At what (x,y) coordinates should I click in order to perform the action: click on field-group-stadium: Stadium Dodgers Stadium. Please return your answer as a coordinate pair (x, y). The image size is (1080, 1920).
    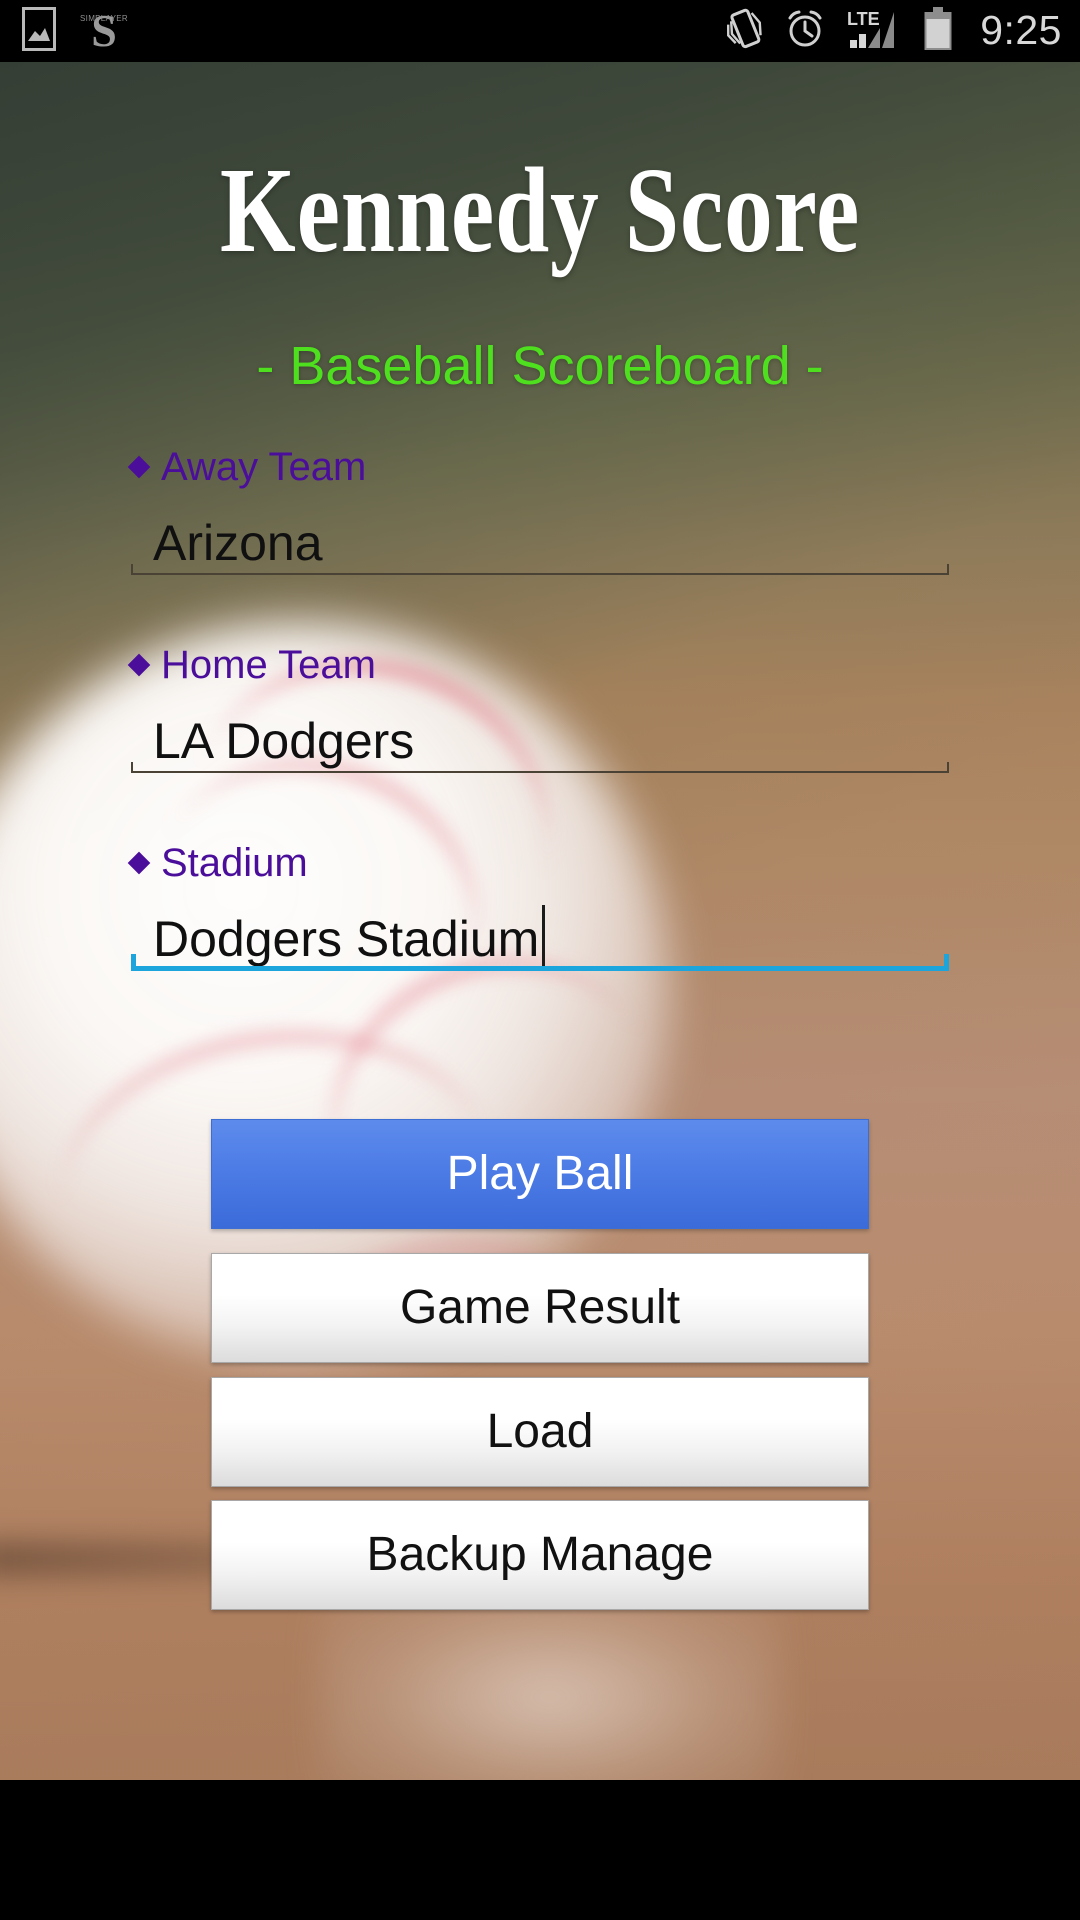
    Looking at the image, I should click on (538, 906).